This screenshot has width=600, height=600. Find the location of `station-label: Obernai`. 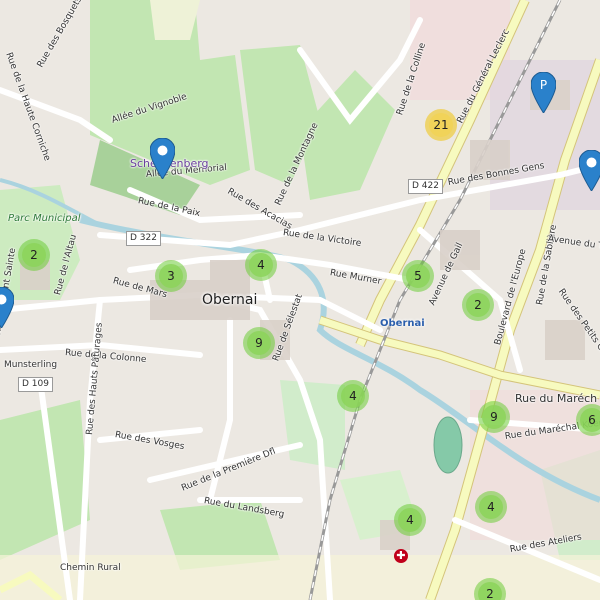

station-label: Obernai is located at coordinates (402, 323).